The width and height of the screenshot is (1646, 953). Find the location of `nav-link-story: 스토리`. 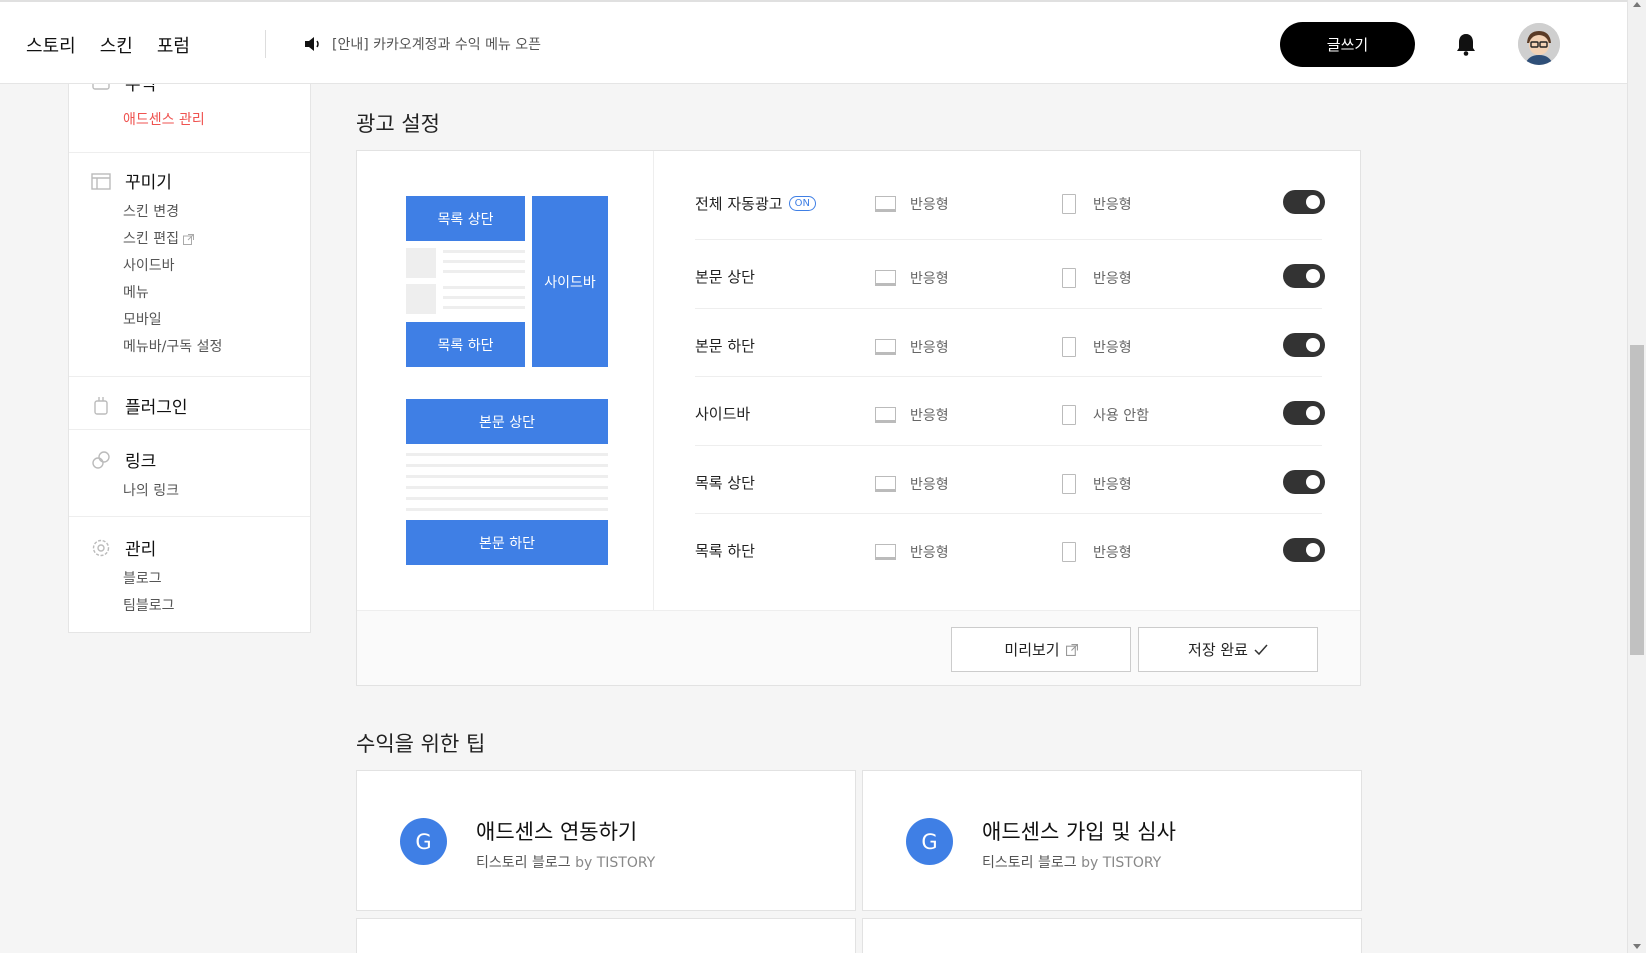

nav-link-story: 스토리 is located at coordinates (51, 45).